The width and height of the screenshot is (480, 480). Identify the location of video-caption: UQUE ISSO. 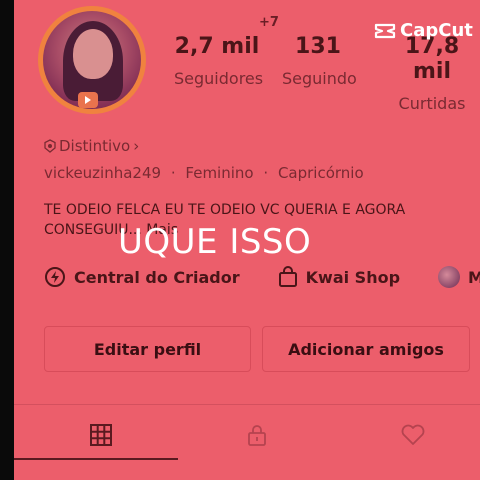
(215, 242).